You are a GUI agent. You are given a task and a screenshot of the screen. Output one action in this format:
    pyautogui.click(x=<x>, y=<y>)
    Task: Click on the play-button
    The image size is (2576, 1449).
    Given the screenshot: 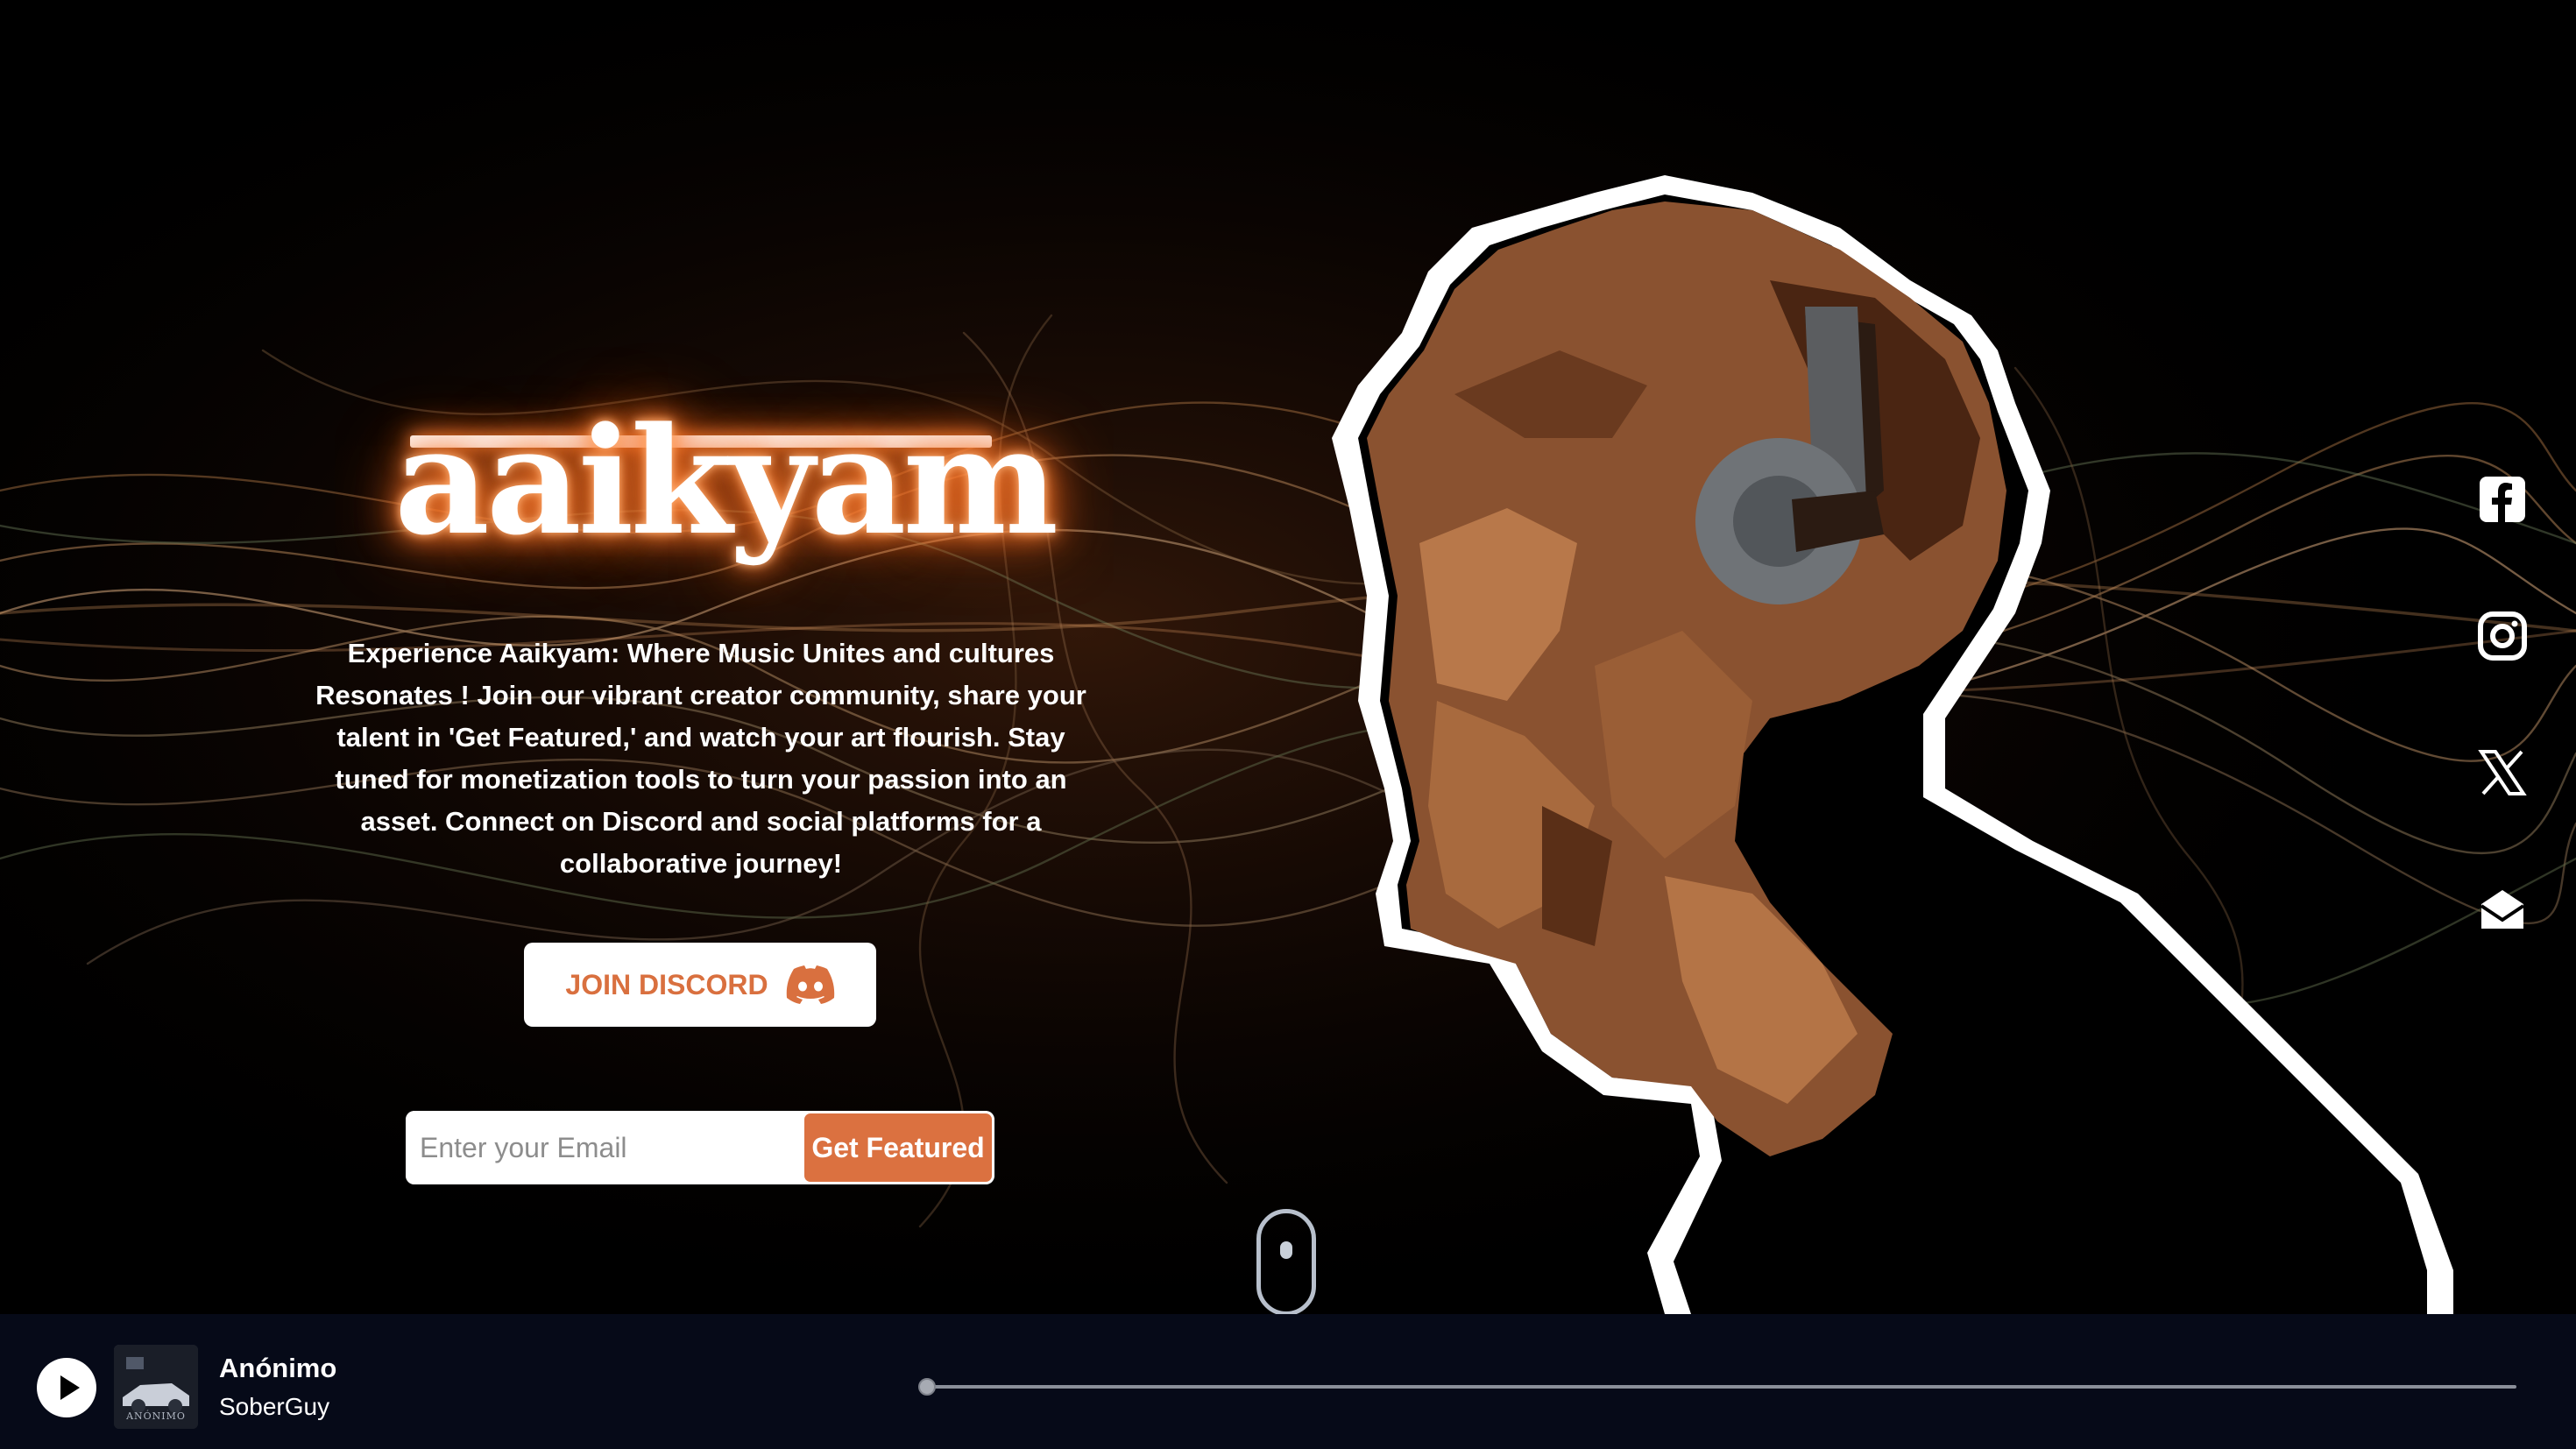 What is the action you would take?
    pyautogui.click(x=66, y=1387)
    